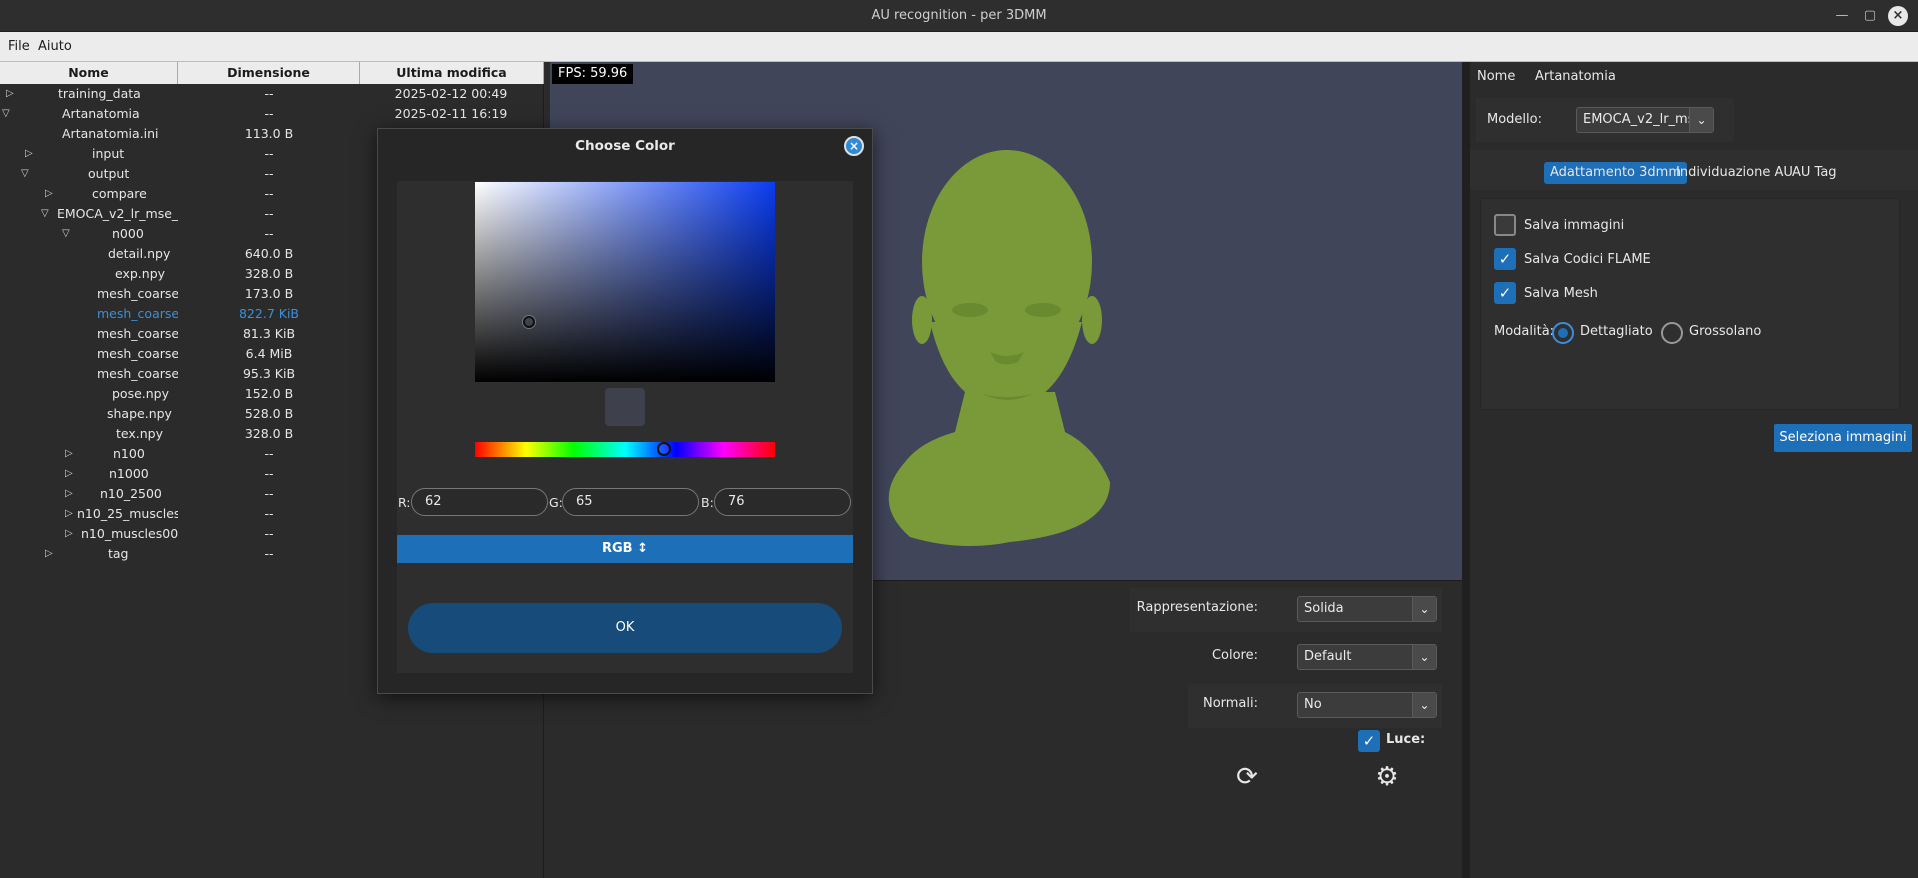  Describe the element at coordinates (108, 153) in the screenshot. I see `tree-row-name: input` at that location.